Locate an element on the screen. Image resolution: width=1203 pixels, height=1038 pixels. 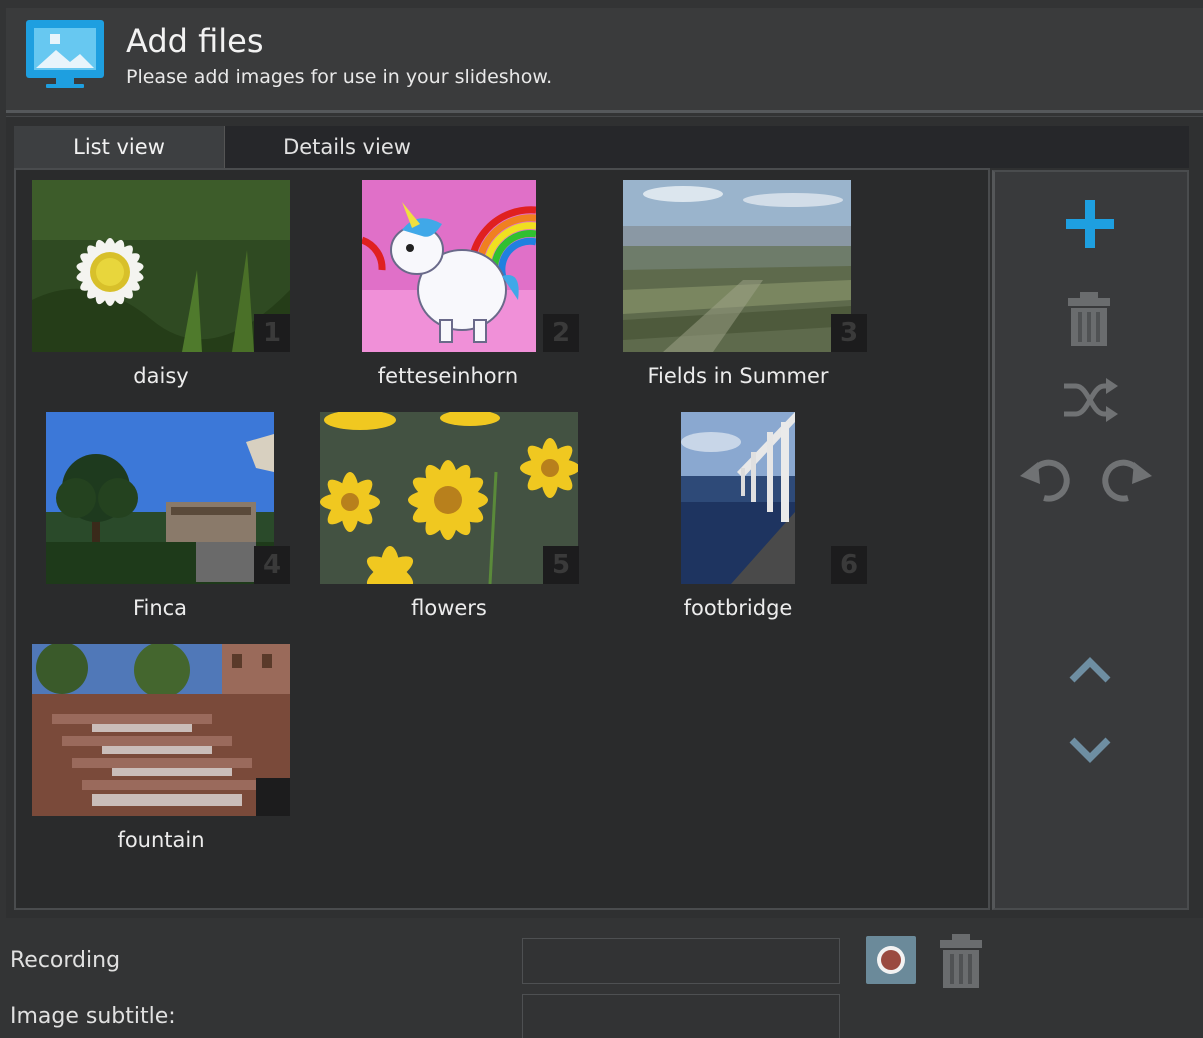
move-up-icon is located at coordinates (1090, 671).